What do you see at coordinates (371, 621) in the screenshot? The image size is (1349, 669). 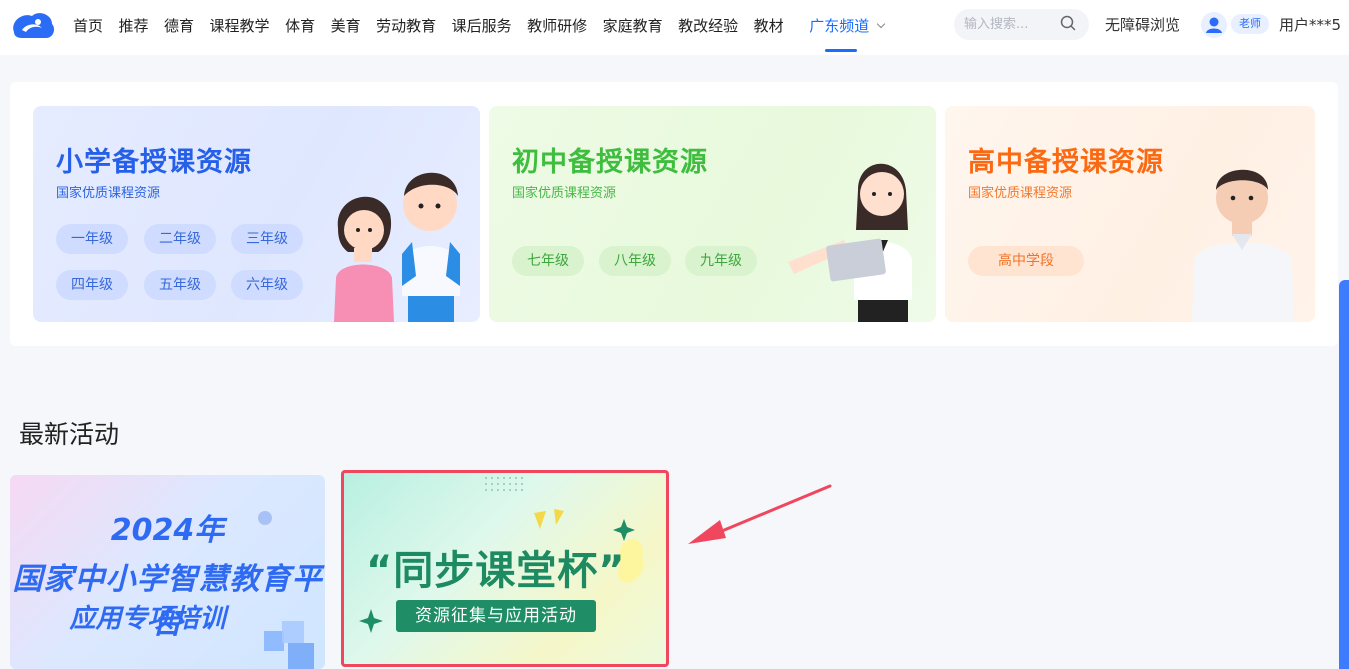 I see `star-decoration` at bounding box center [371, 621].